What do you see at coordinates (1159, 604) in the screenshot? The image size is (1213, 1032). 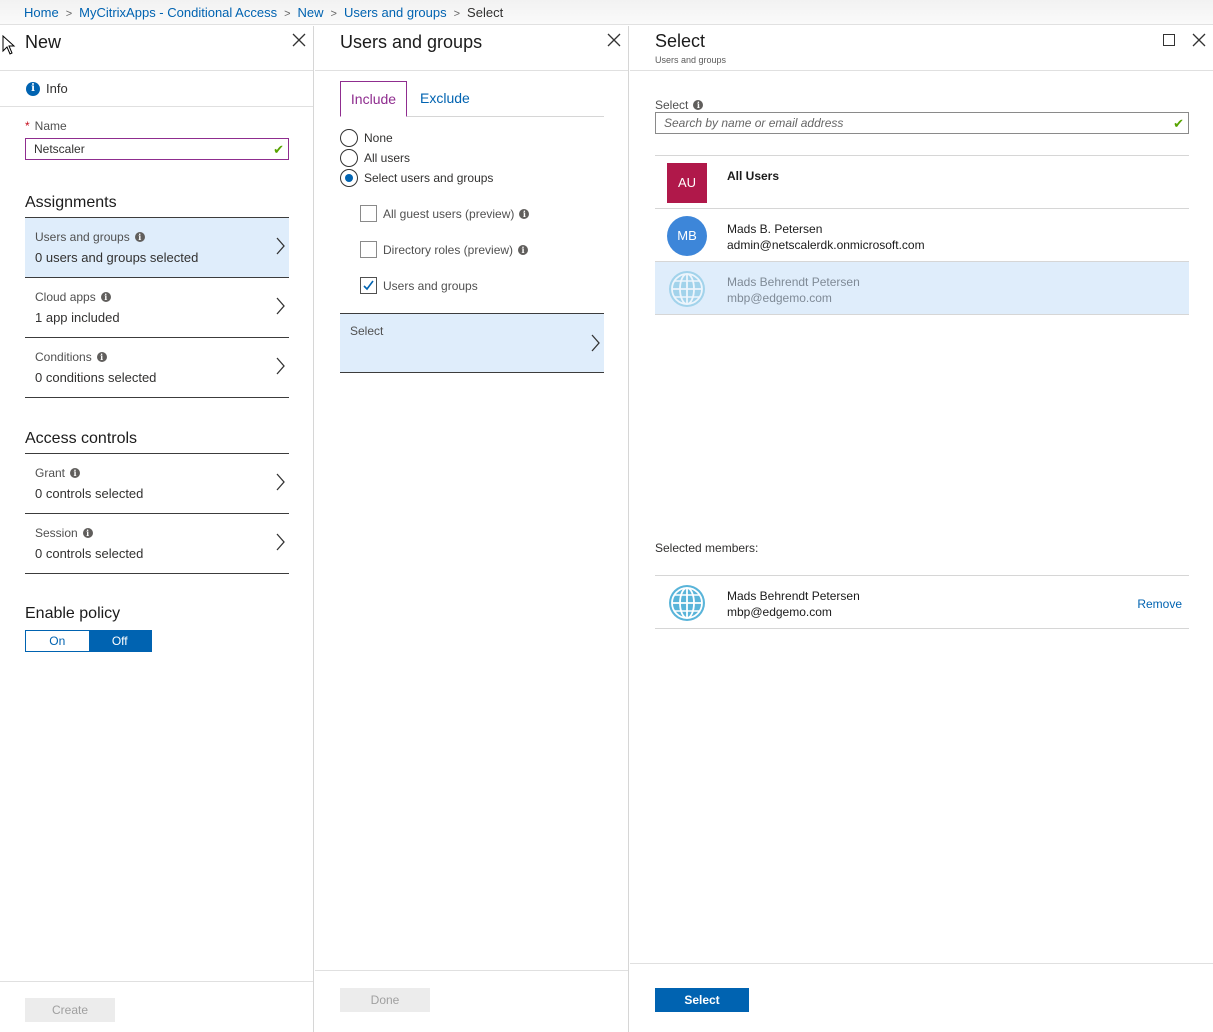 I see `remove-link: Remove` at bounding box center [1159, 604].